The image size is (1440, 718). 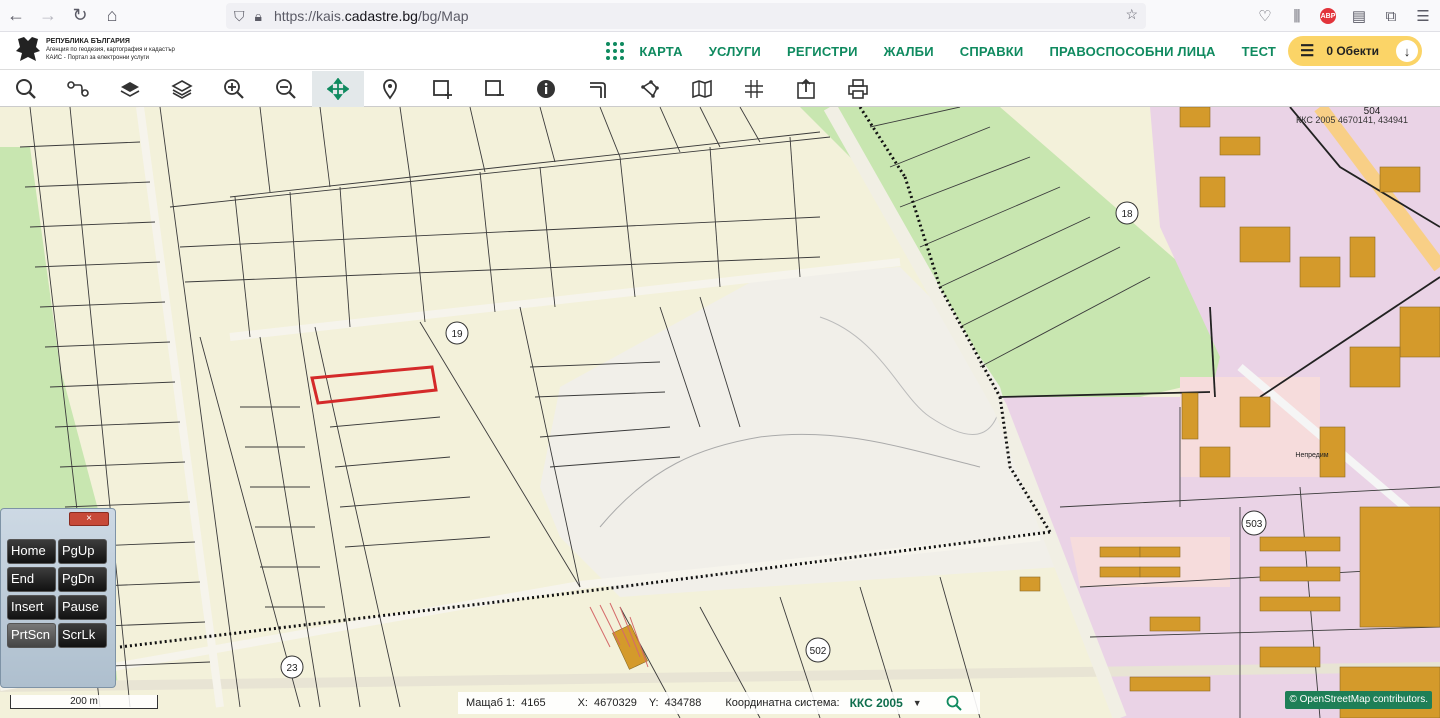 I want to click on measure-tool, so click(x=598, y=89).